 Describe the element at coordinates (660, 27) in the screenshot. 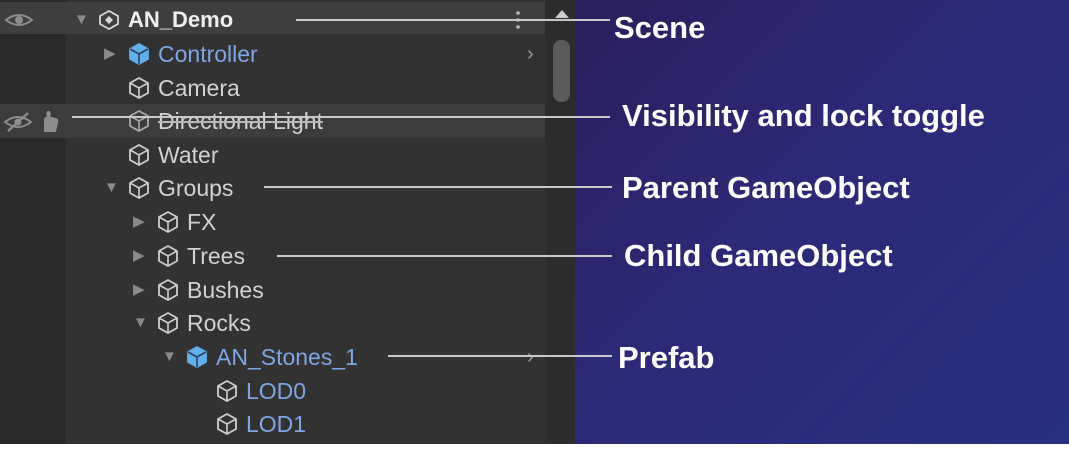

I see `callout-scene: Scene` at that location.